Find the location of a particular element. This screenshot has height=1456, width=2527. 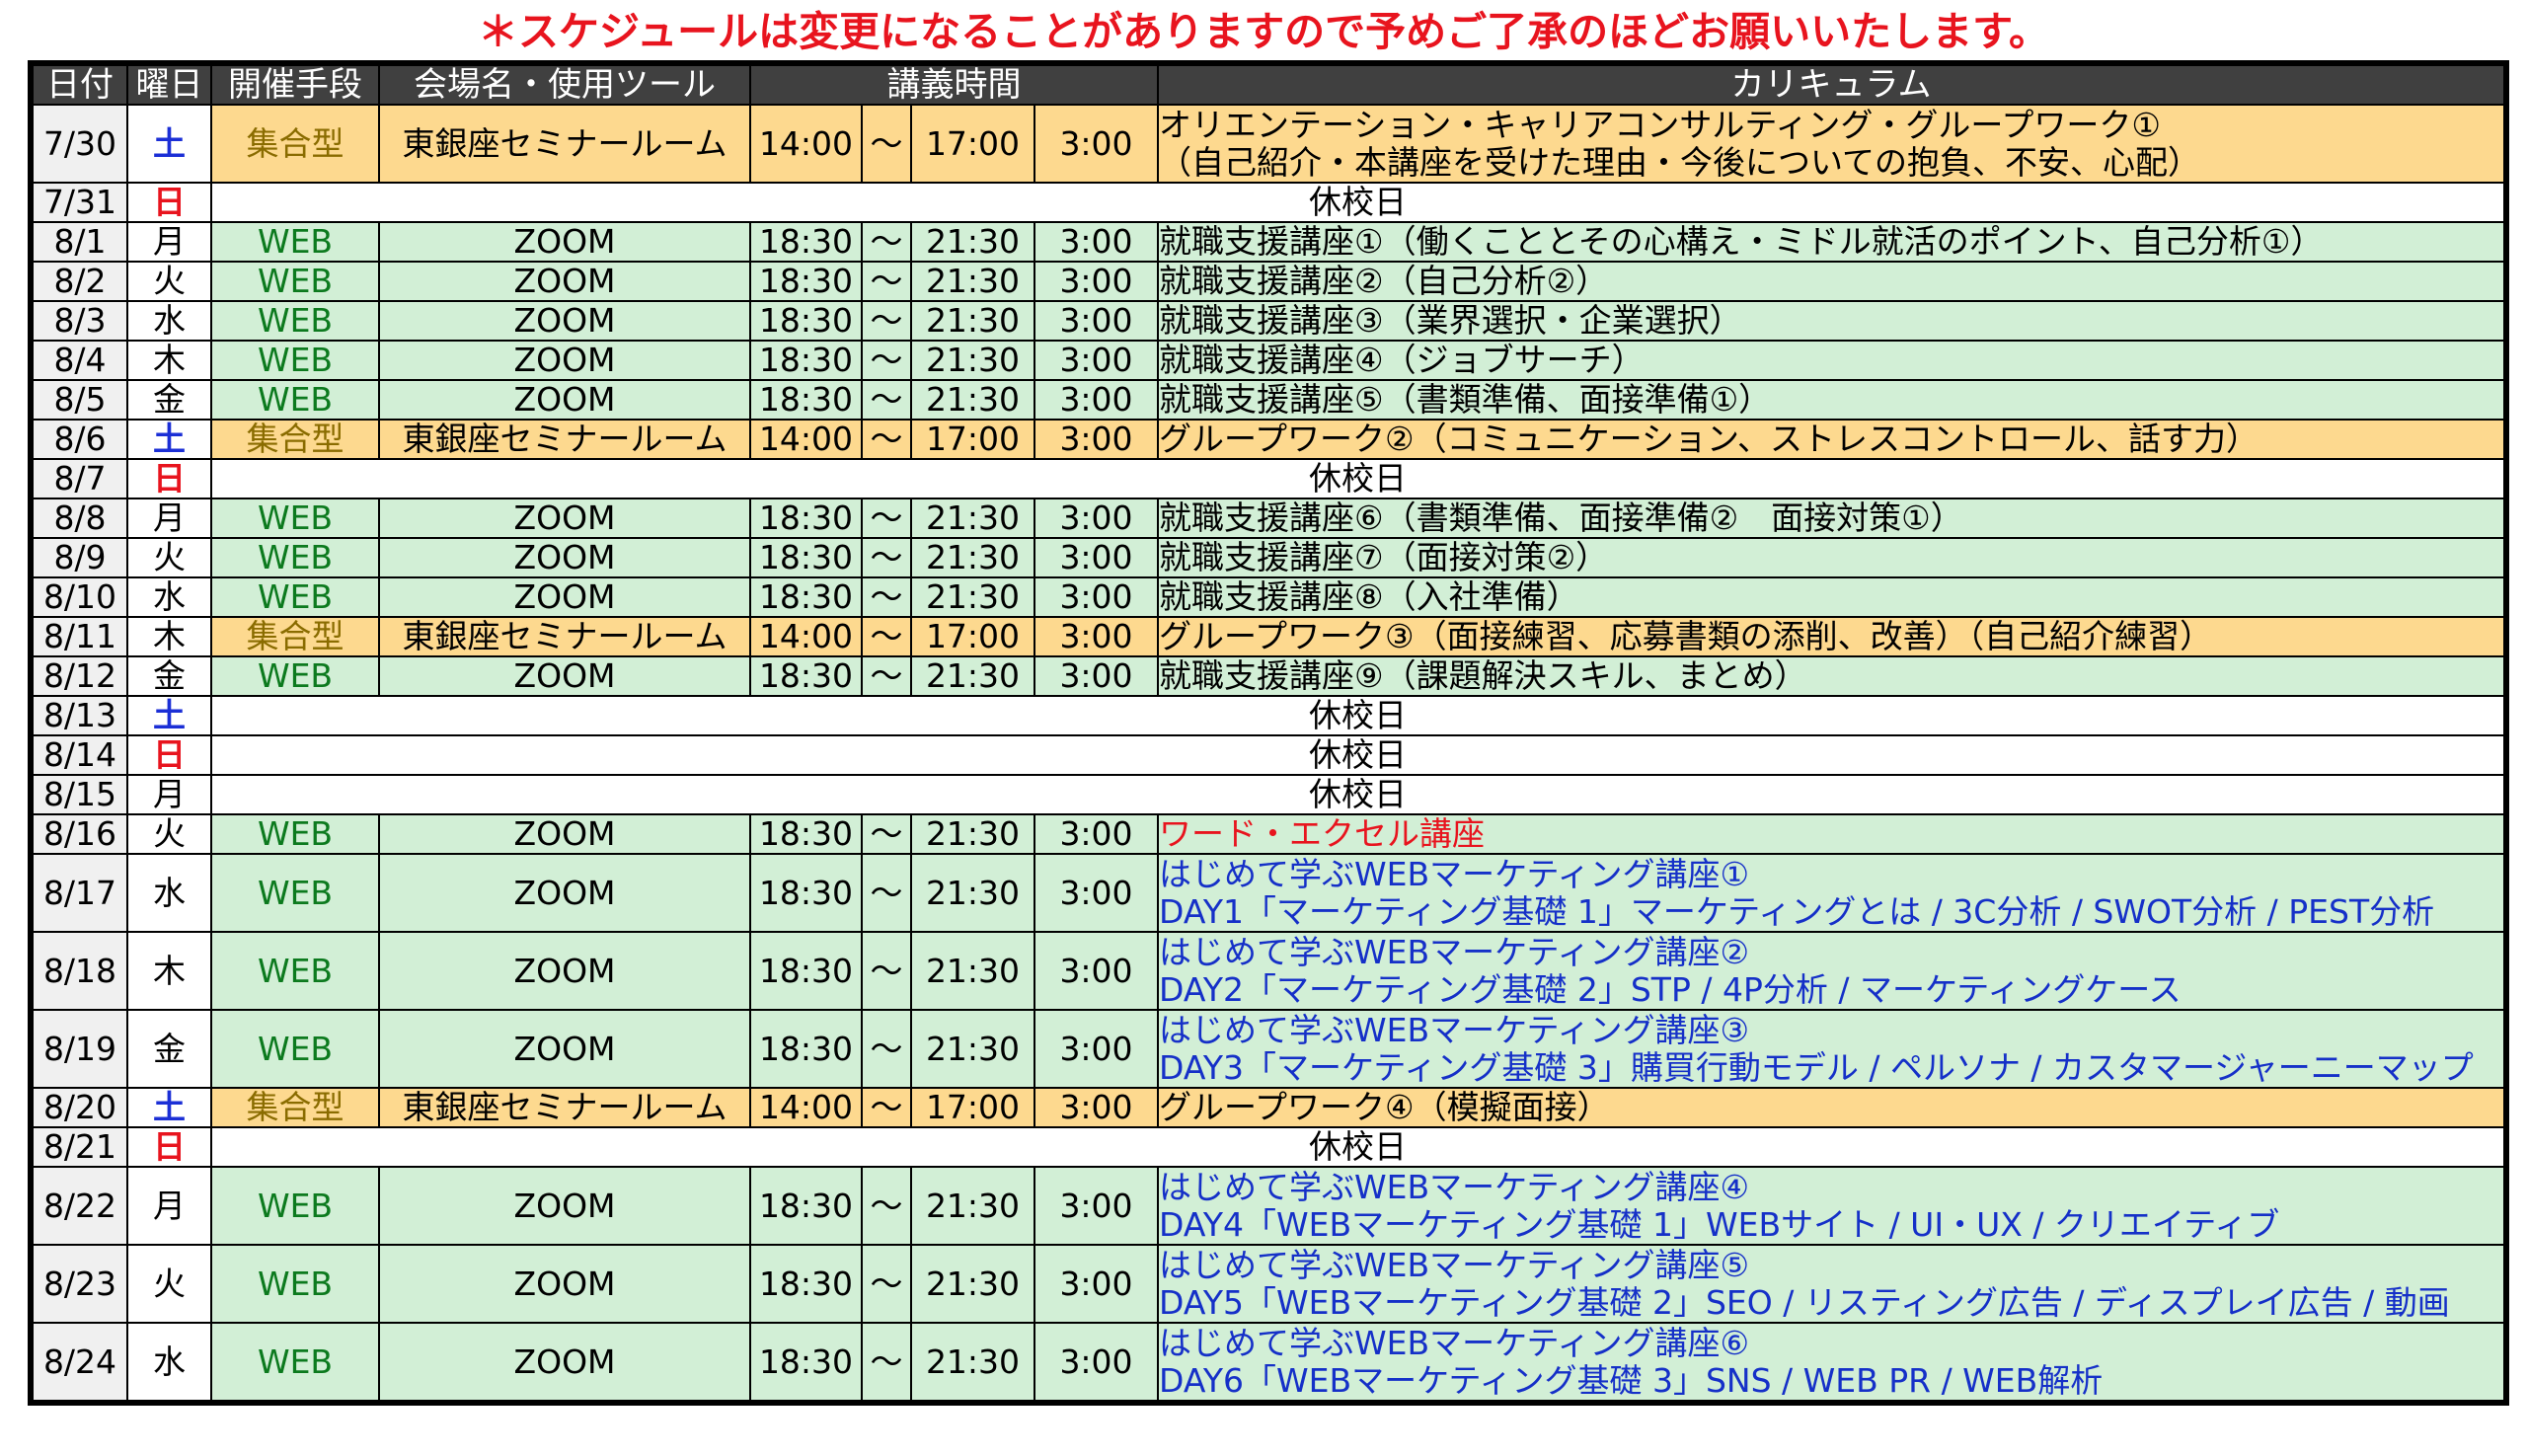

curriculum-cell: グループワーク②（コミュニケーション、ストレスコントロール、話す力） is located at coordinates (1832, 439).